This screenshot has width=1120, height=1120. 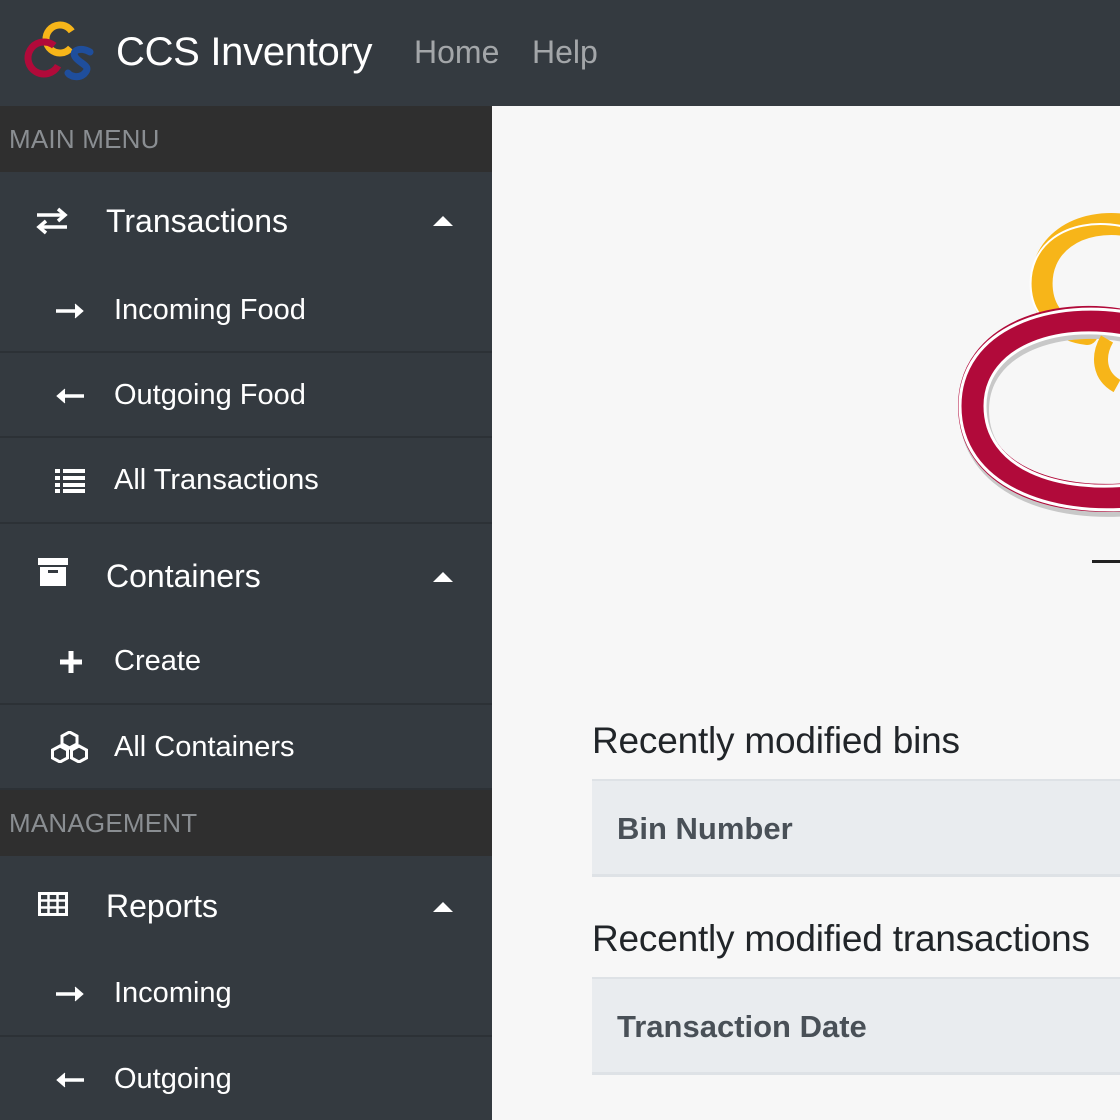 I want to click on bins-table-header: Bin Number, so click(x=856, y=828).